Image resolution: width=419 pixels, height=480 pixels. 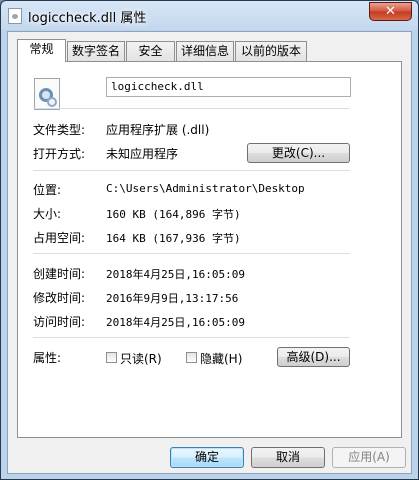 I want to click on location-value: C:\Users\Administrator\Desktop, so click(x=205, y=188).